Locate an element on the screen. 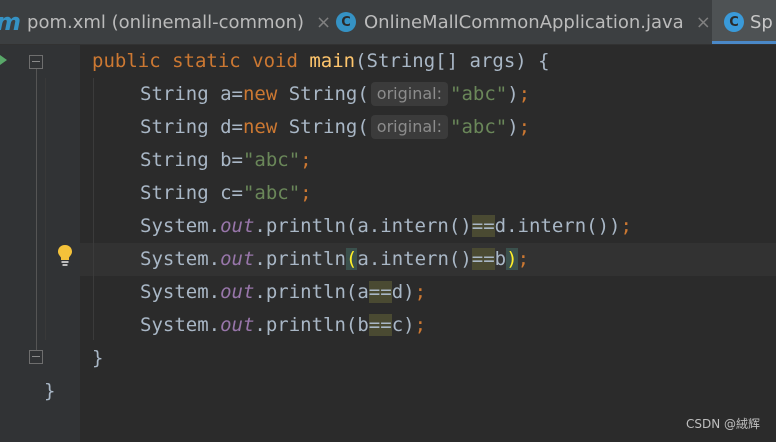  code-line-4: String b="abc"; is located at coordinates (388, 160).